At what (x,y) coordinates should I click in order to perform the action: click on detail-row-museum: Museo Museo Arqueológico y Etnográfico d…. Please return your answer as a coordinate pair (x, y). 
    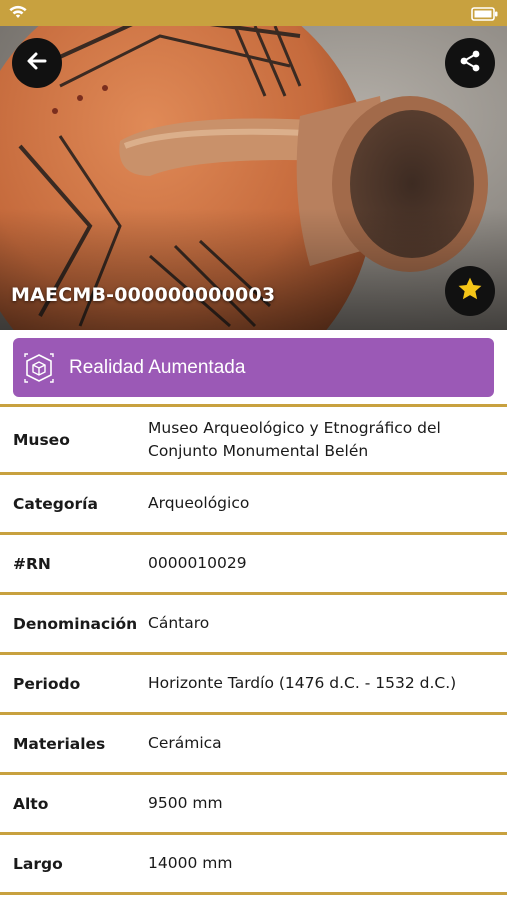
    Looking at the image, I should click on (253, 441).